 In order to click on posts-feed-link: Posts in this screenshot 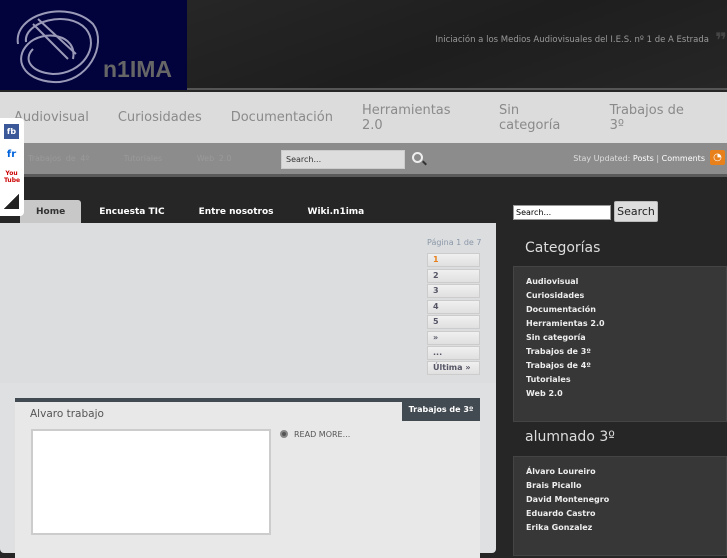, I will do `click(643, 158)`.